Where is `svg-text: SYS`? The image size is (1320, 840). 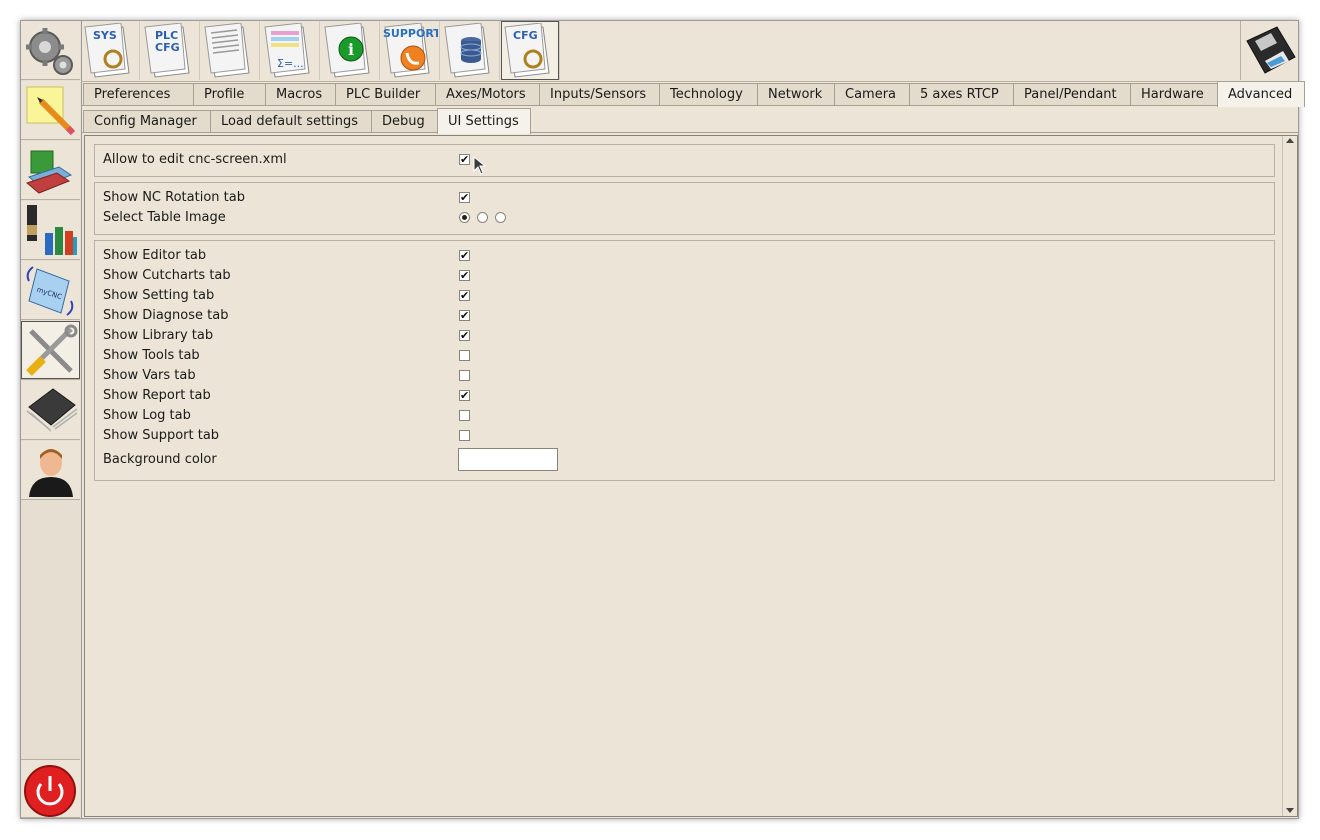
svg-text: SYS is located at coordinates (105, 35).